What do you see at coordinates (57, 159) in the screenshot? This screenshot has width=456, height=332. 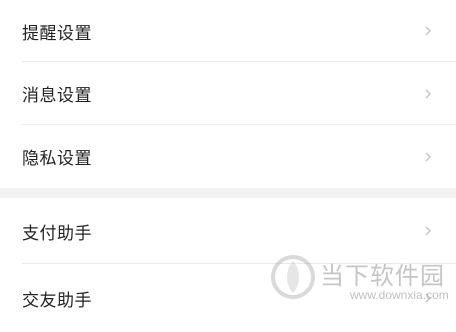 I see `settings-item-label: 隐私设置` at bounding box center [57, 159].